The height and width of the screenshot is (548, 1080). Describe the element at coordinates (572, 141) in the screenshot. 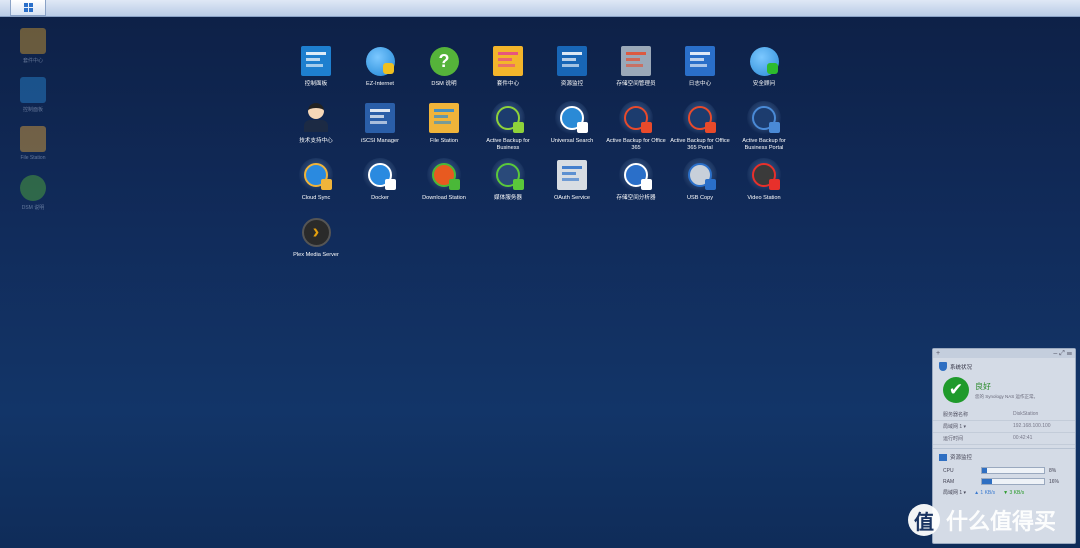

I see `app-label: Universal Search` at that location.